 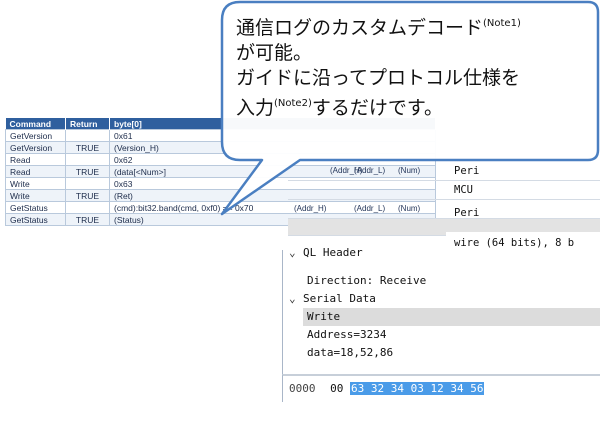 What do you see at coordinates (346, 335) in the screenshot?
I see `tree-item-address: Address=3234` at bounding box center [346, 335].